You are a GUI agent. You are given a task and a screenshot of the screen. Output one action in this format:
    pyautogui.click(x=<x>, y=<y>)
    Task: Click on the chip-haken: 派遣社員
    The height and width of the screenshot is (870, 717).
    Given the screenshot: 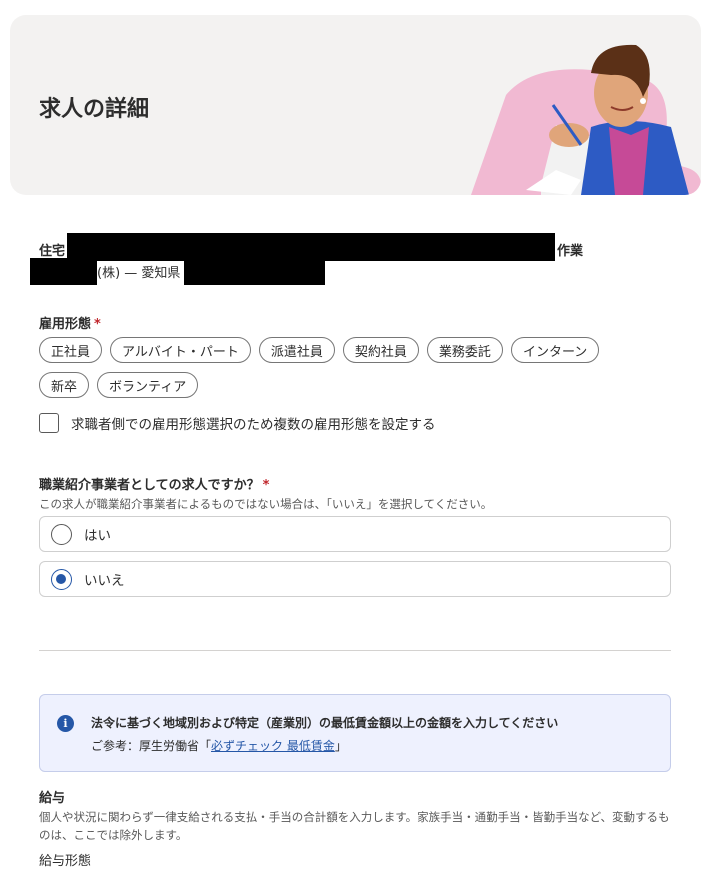 What is the action you would take?
    pyautogui.click(x=296, y=350)
    